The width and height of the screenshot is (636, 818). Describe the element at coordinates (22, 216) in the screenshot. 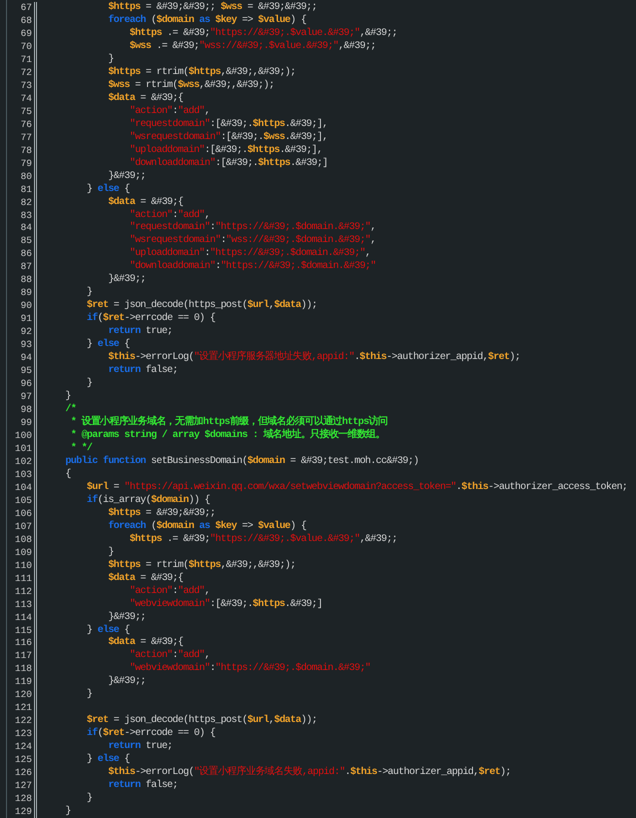

I see `line-number: 83` at that location.